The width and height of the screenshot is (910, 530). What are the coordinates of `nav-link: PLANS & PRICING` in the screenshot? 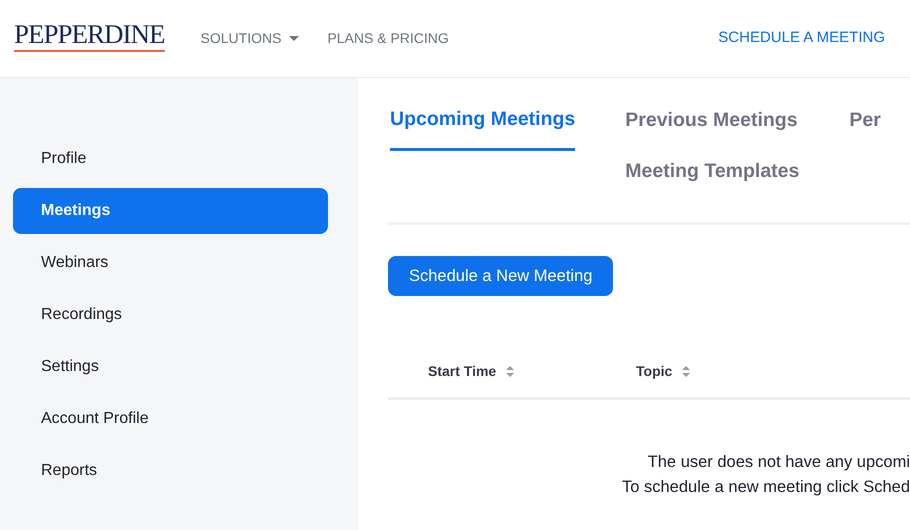 It's located at (388, 38).